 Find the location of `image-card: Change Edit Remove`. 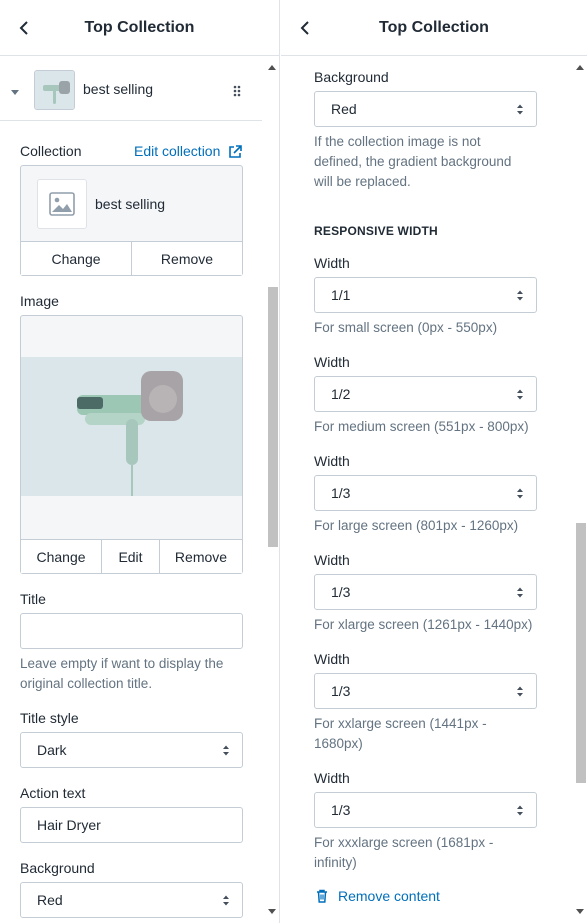

image-card: Change Edit Remove is located at coordinates (131, 444).